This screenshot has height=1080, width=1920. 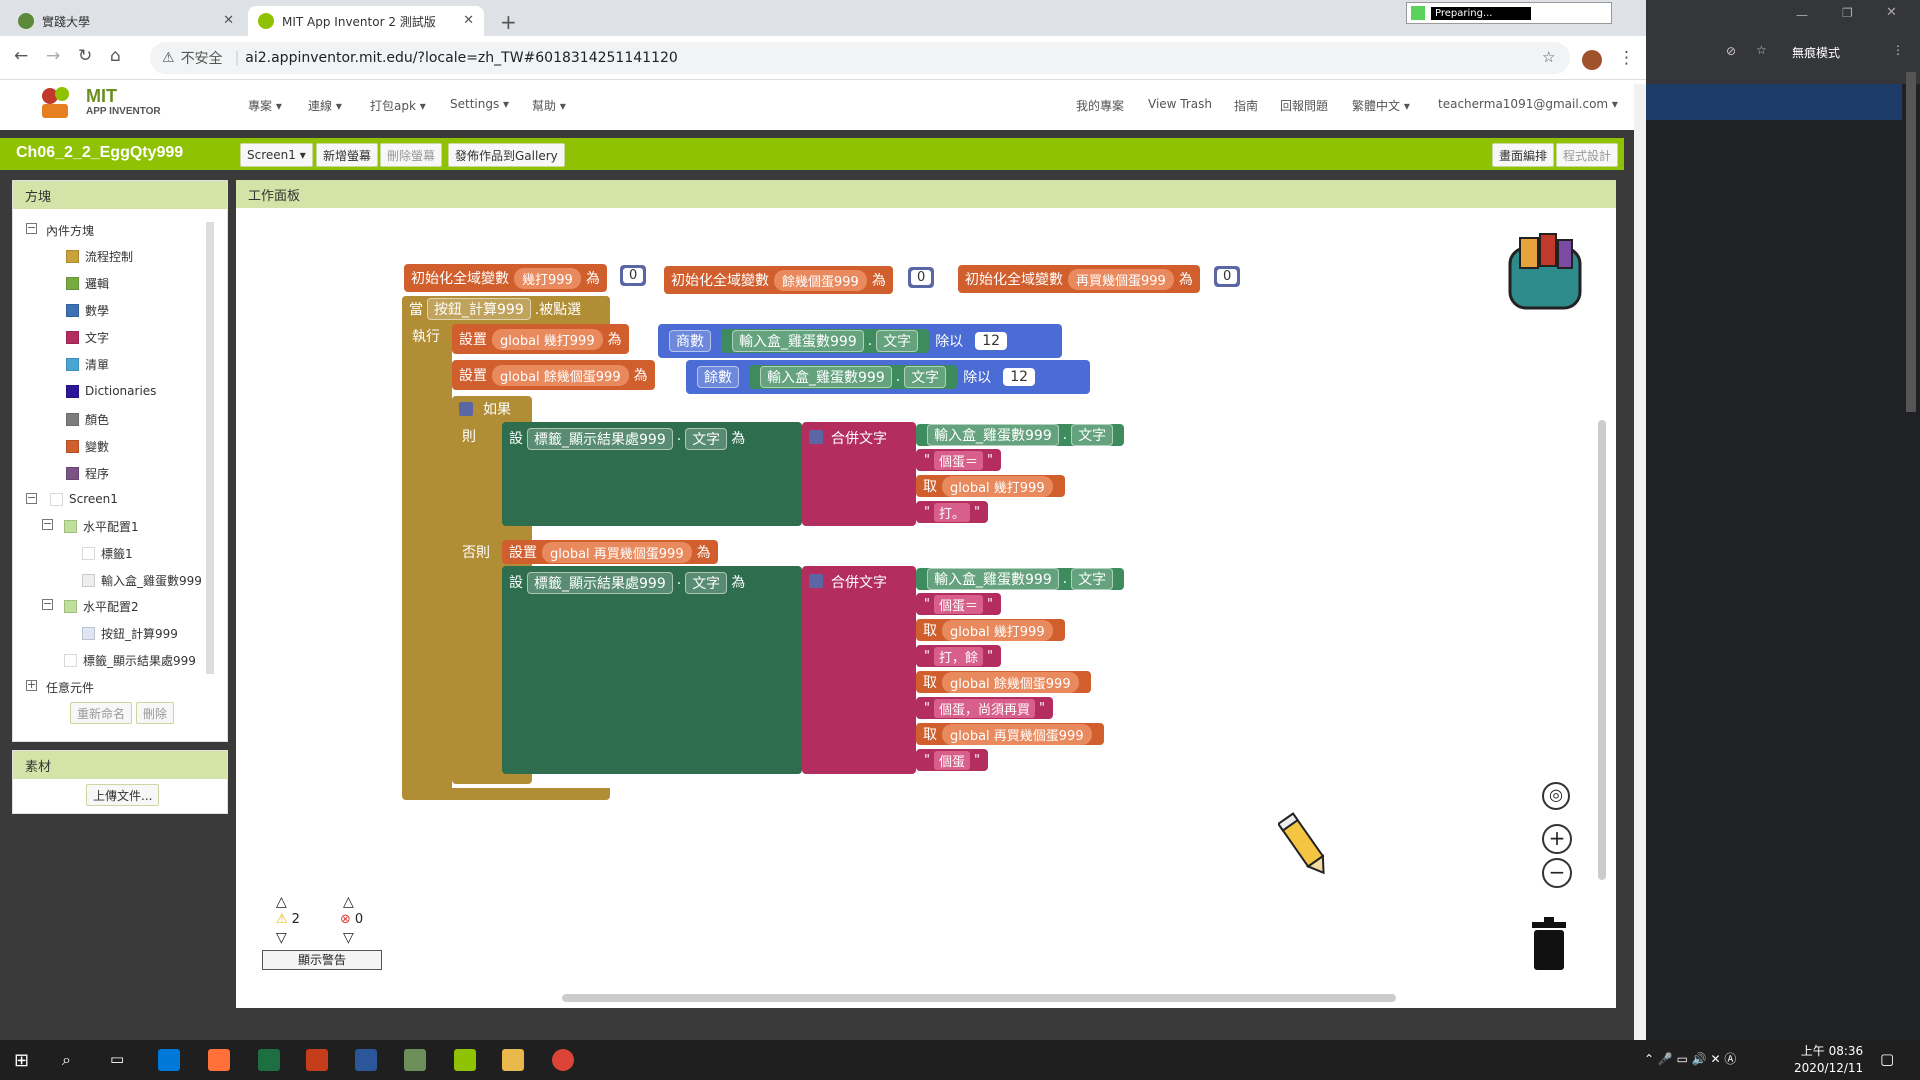 What do you see at coordinates (101, 606) in the screenshot?
I see `component-node: 水平配置2` at bounding box center [101, 606].